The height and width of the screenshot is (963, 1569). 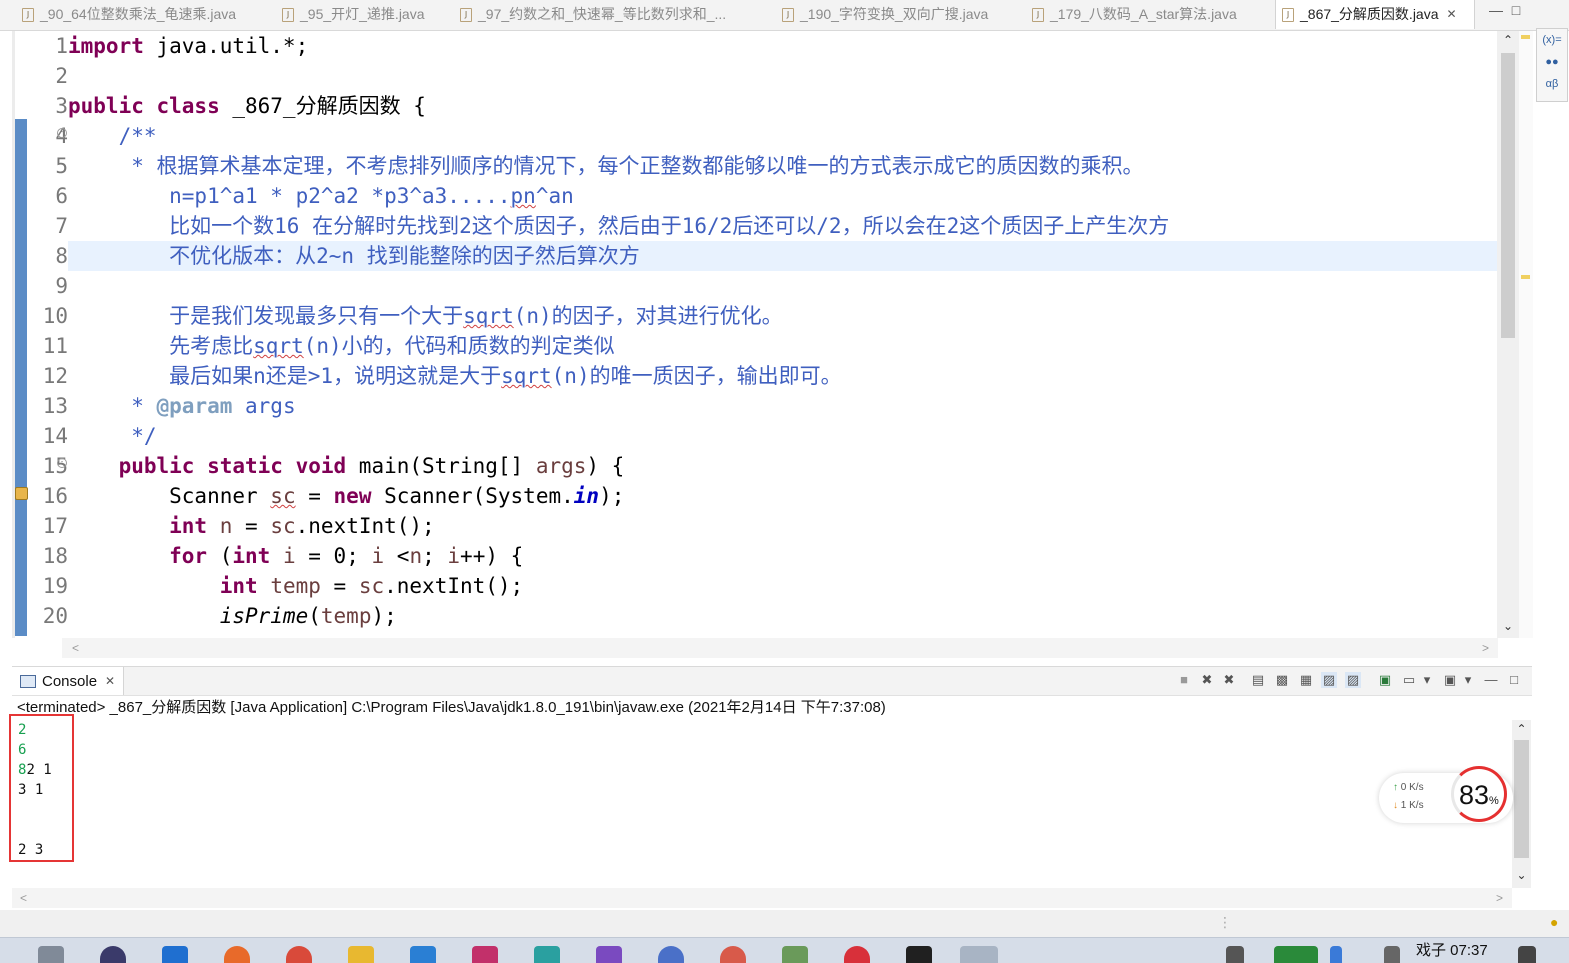 I want to click on download-speed: ↓ 1 K/s, so click(x=1408, y=805).